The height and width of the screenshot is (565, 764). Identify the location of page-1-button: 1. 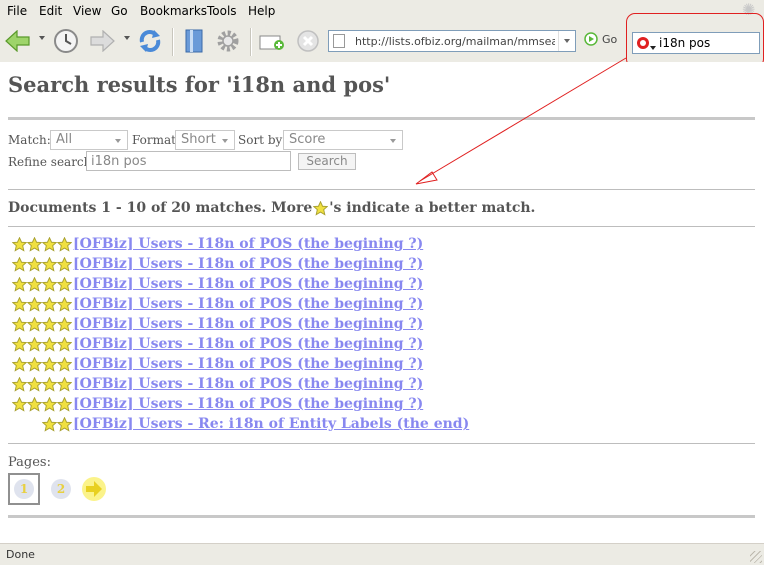
(24, 489).